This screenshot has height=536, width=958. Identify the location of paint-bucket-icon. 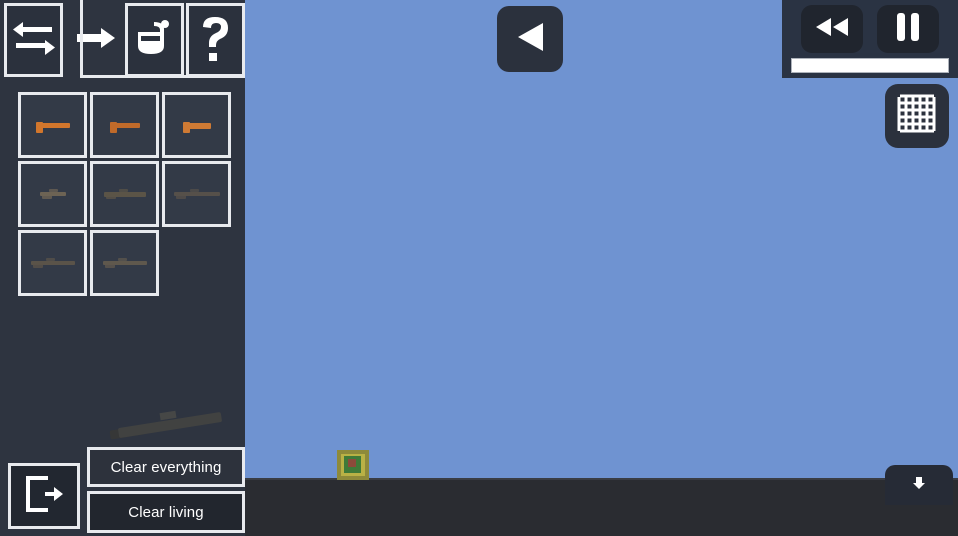
(154, 40).